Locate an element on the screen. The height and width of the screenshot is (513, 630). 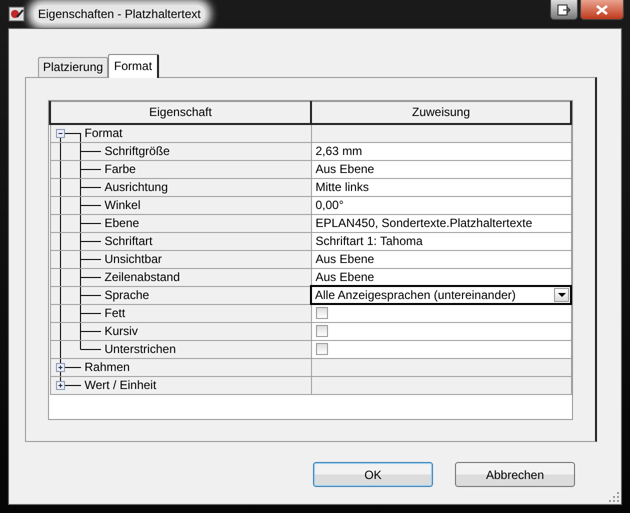
exit-icon is located at coordinates (564, 10).